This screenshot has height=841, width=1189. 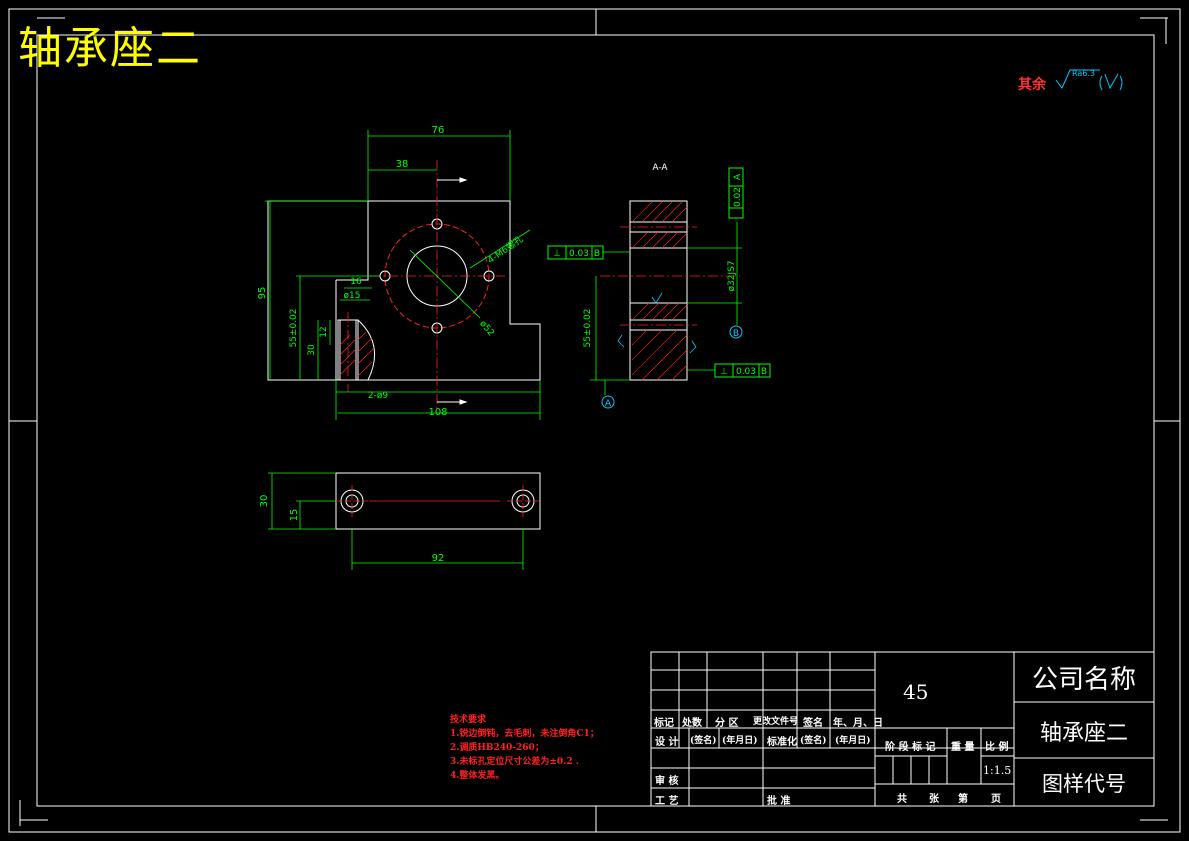 What do you see at coordinates (437, 412) in the screenshot?
I see `dim-108: 108` at bounding box center [437, 412].